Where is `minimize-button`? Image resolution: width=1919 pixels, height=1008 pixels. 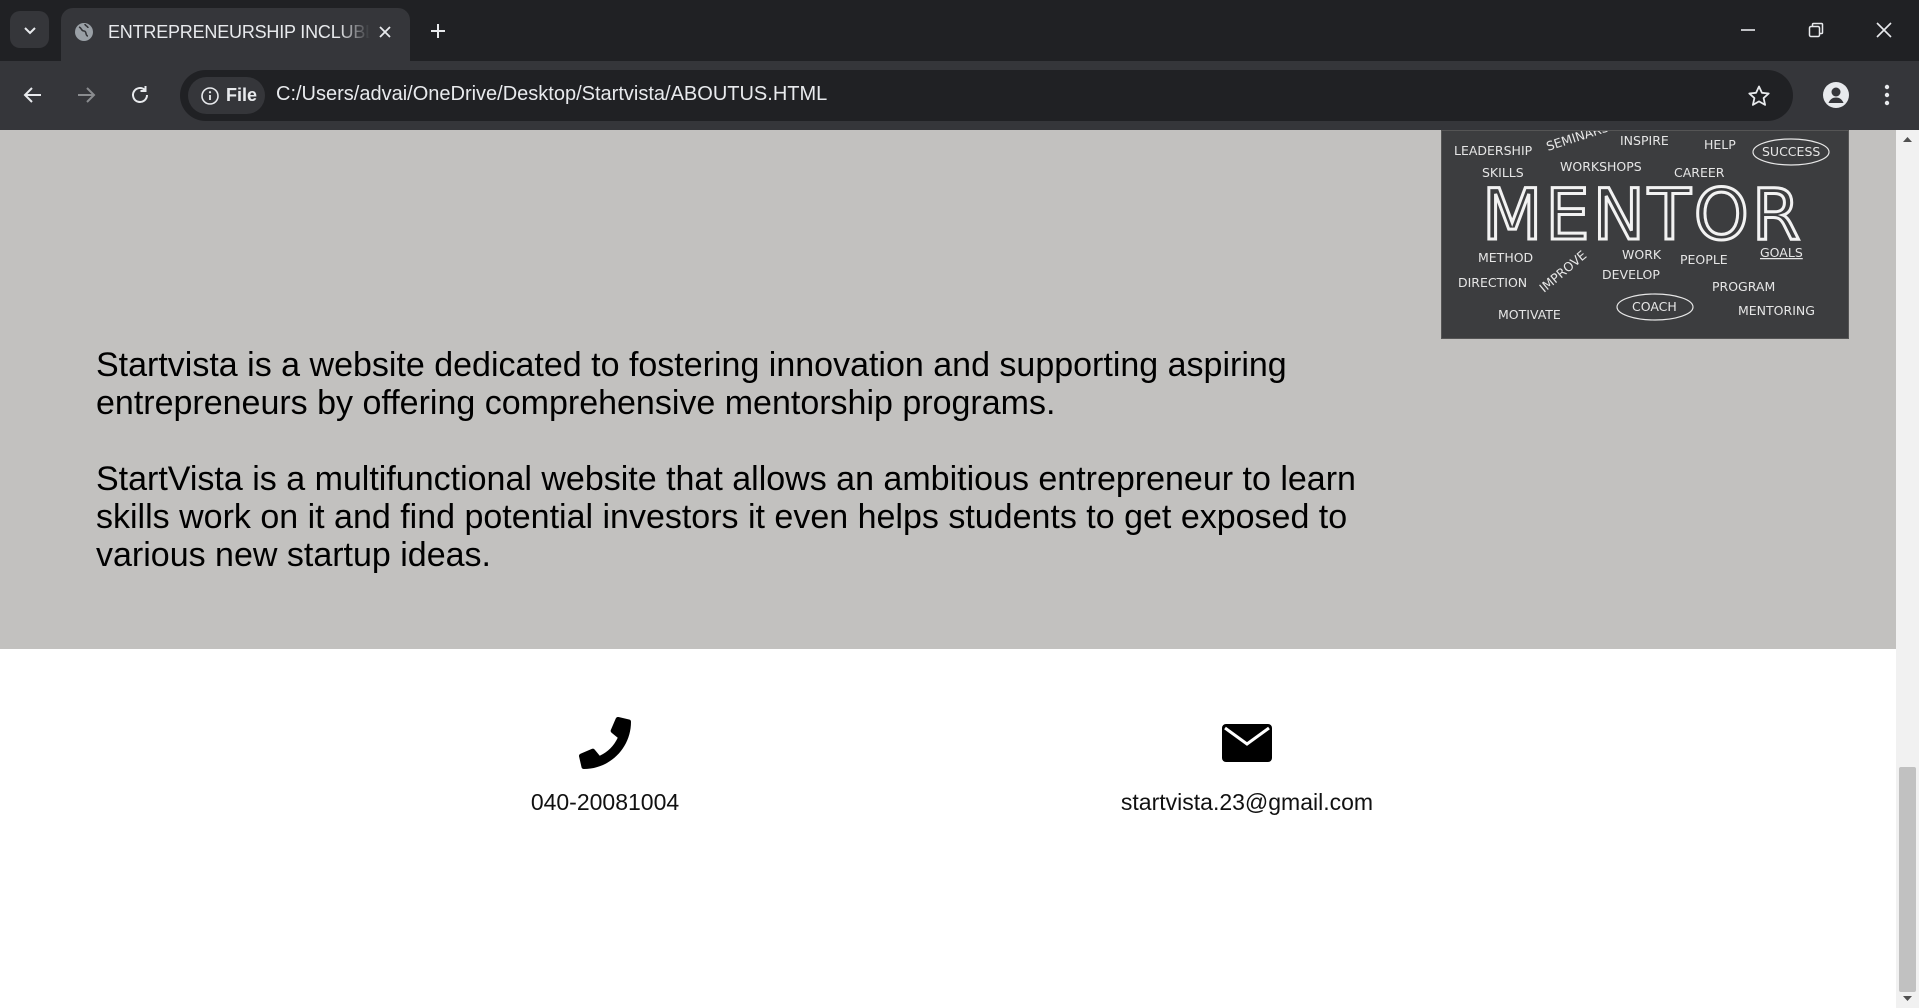 minimize-button is located at coordinates (1748, 30).